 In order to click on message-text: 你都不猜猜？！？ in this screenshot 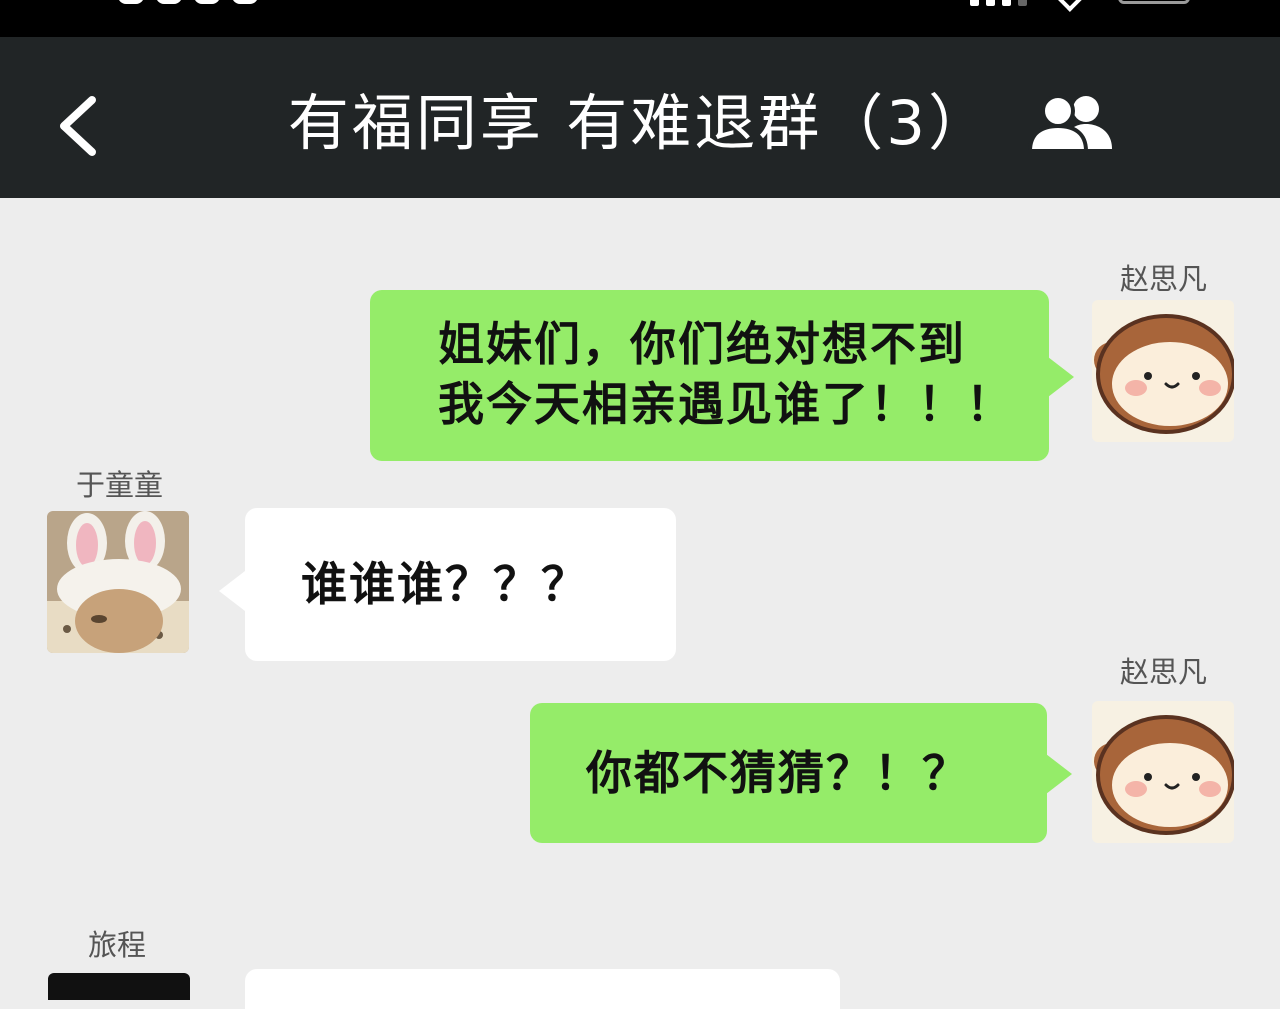, I will do `click(778, 773)`.